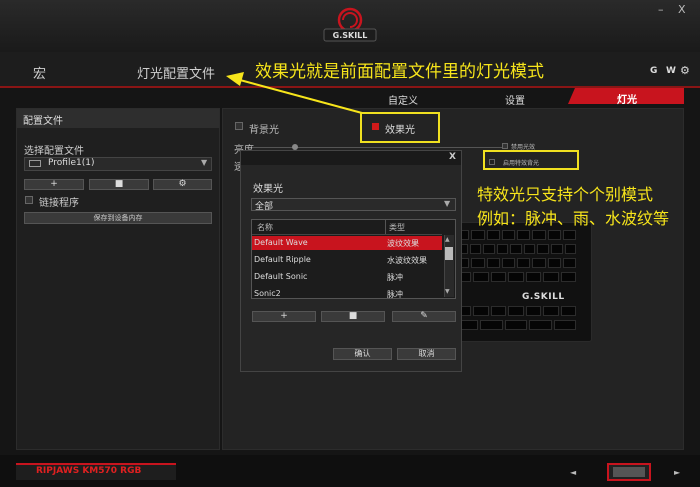 Image resolution: width=700 pixels, height=487 pixels. Describe the element at coordinates (385, 227) in the screenshot. I see `column-divider` at that location.